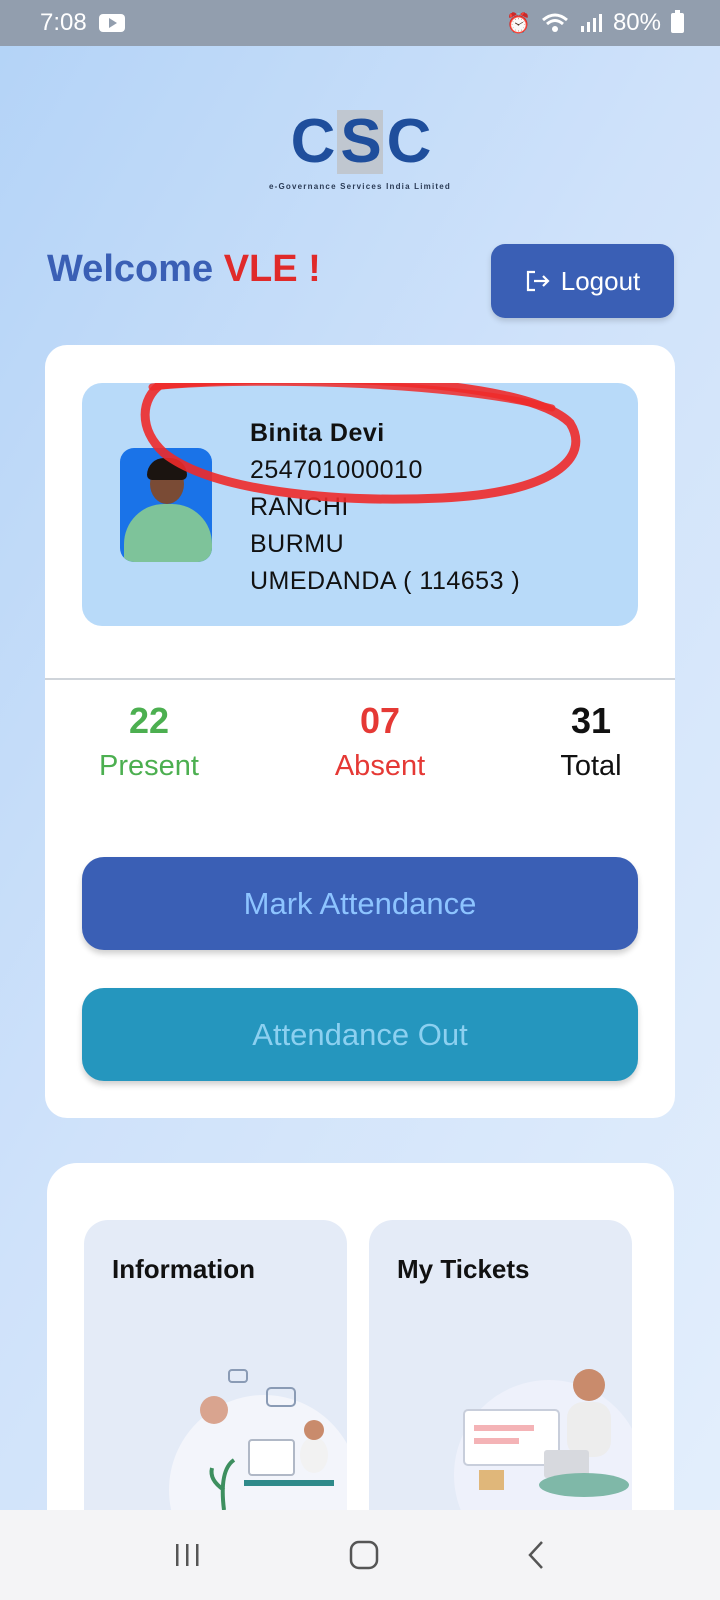  Describe the element at coordinates (591, 23) in the screenshot. I see `signal-icon` at that location.